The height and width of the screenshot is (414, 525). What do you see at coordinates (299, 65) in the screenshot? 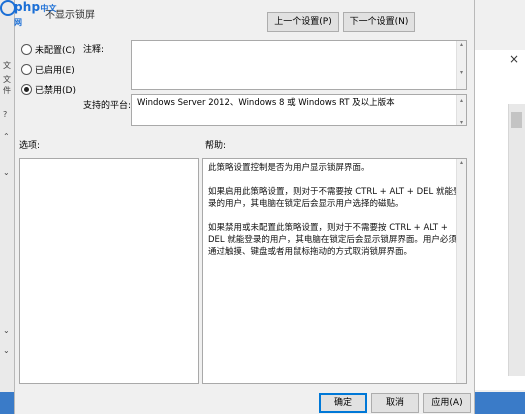
I see `comment-textarea: ▴ ▾` at bounding box center [299, 65].